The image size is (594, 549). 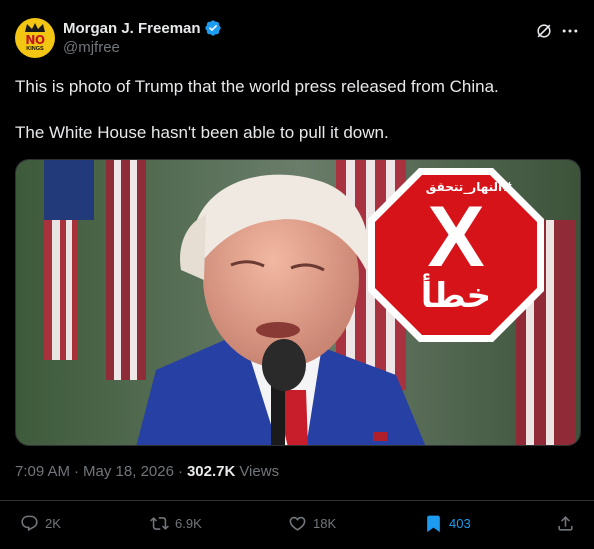 I want to click on handle: @mjfree, so click(x=91, y=47).